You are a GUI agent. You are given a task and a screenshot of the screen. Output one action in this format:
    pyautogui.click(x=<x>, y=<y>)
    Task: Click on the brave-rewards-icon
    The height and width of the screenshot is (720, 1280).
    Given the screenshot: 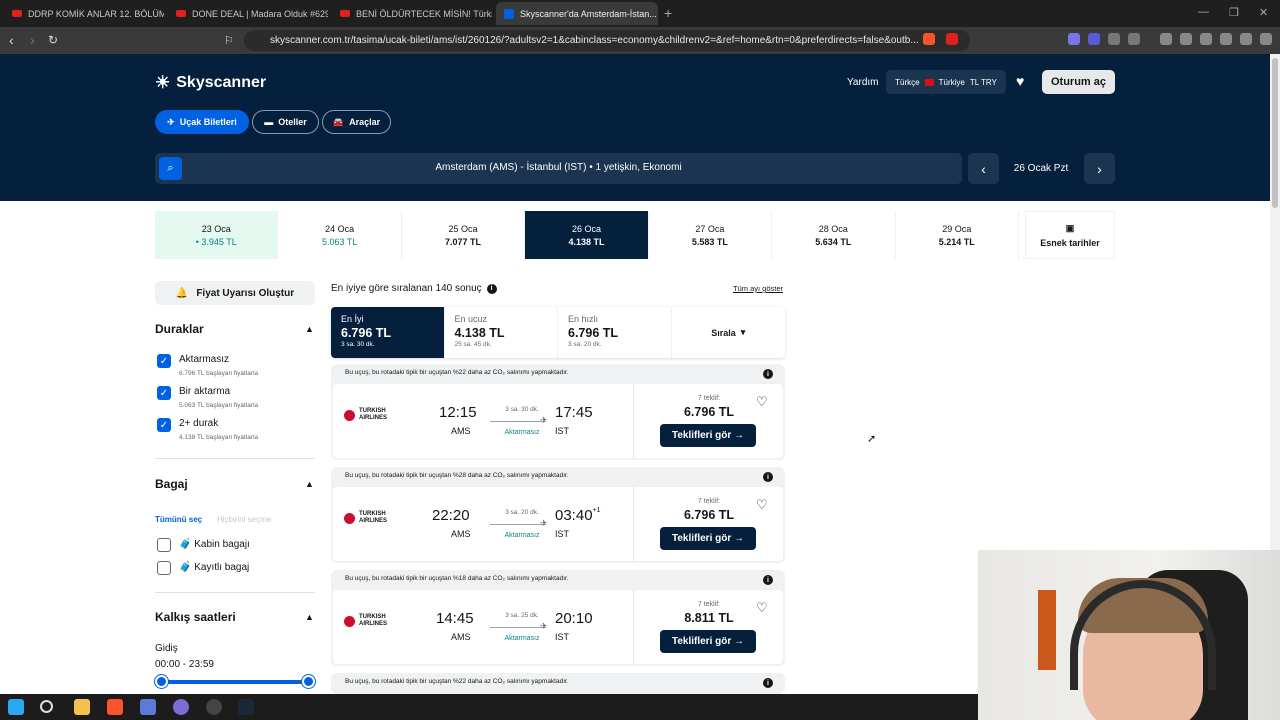 What is the action you would take?
    pyautogui.click(x=952, y=39)
    